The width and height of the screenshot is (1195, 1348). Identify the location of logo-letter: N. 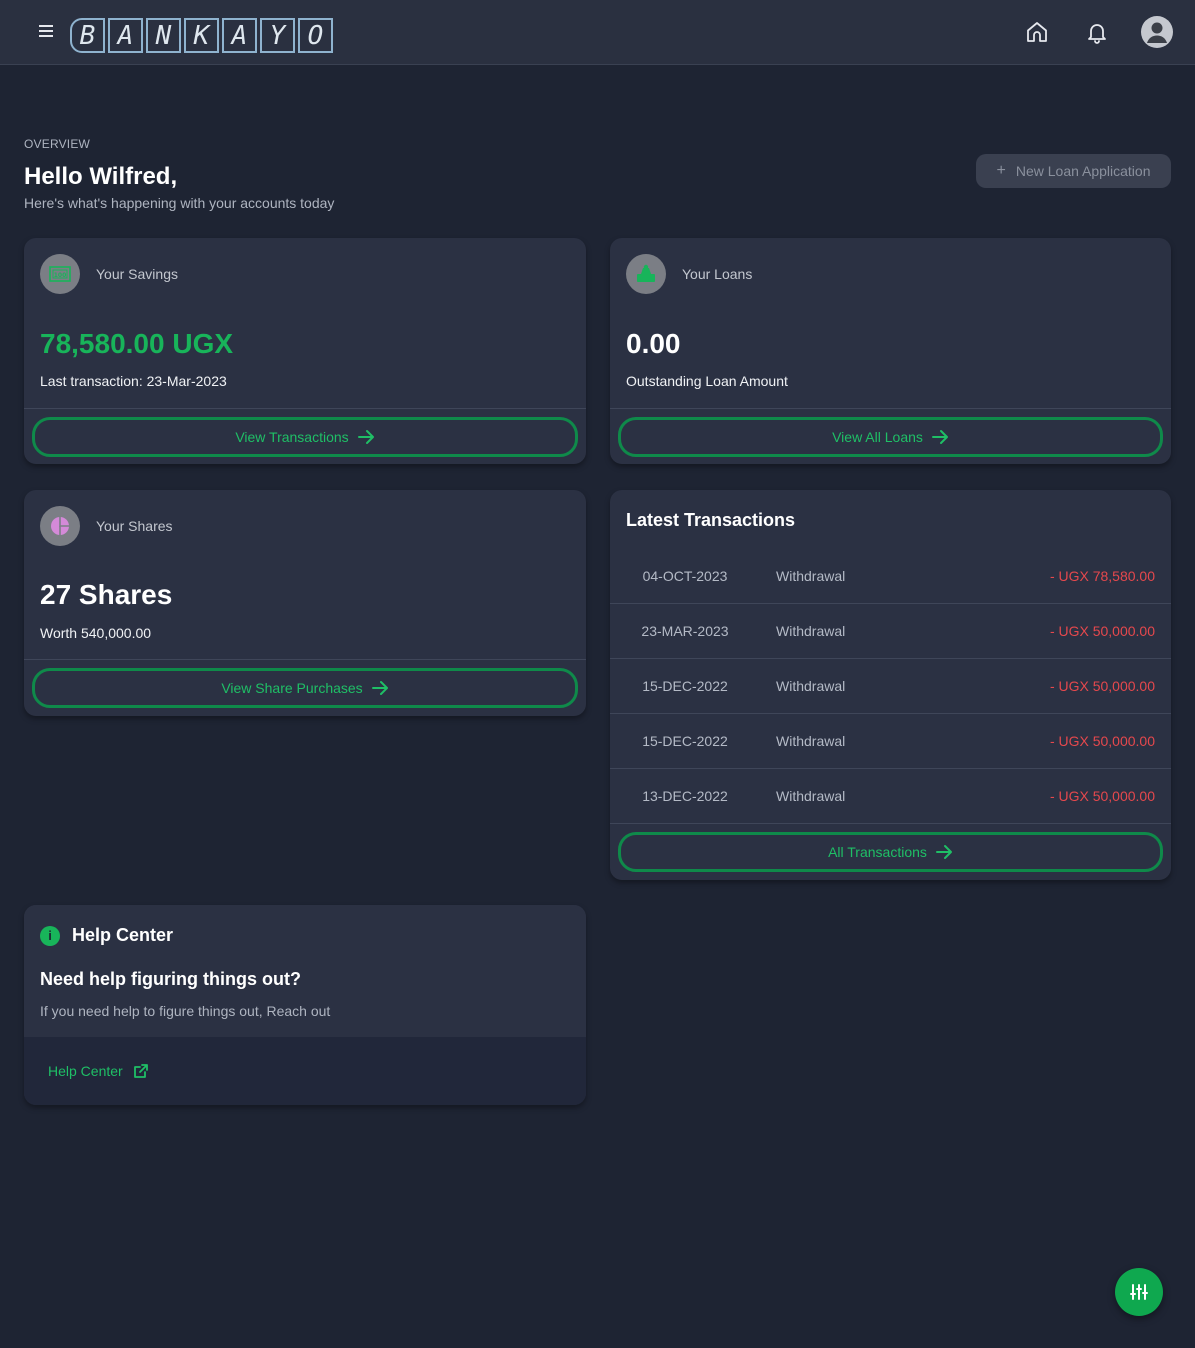
(163, 35).